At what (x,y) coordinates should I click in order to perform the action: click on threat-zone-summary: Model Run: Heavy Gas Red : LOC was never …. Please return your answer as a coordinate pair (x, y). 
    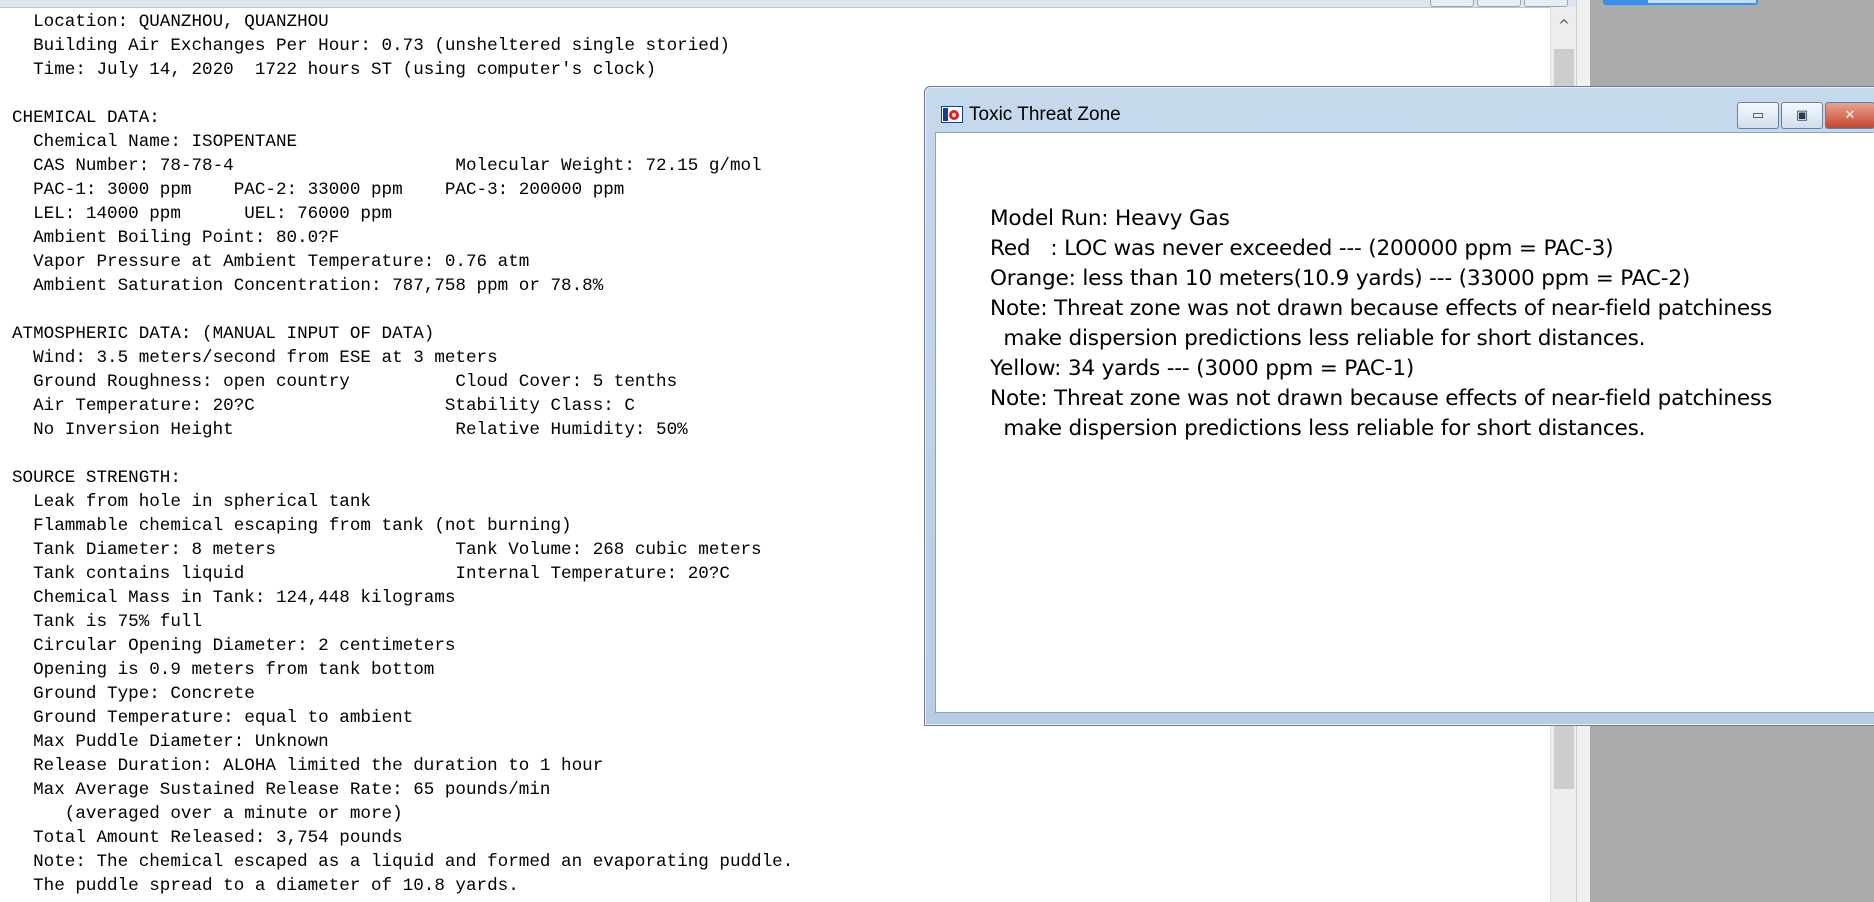
    Looking at the image, I should click on (1381, 324).